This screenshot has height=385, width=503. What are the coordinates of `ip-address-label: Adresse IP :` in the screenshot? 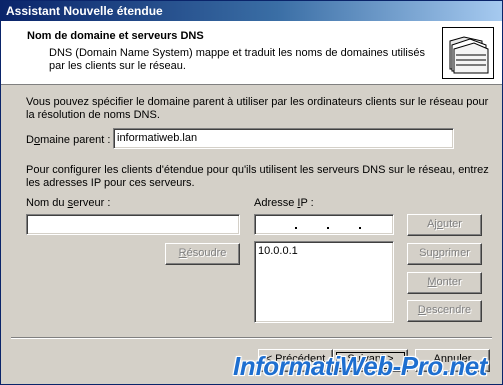 It's located at (284, 203).